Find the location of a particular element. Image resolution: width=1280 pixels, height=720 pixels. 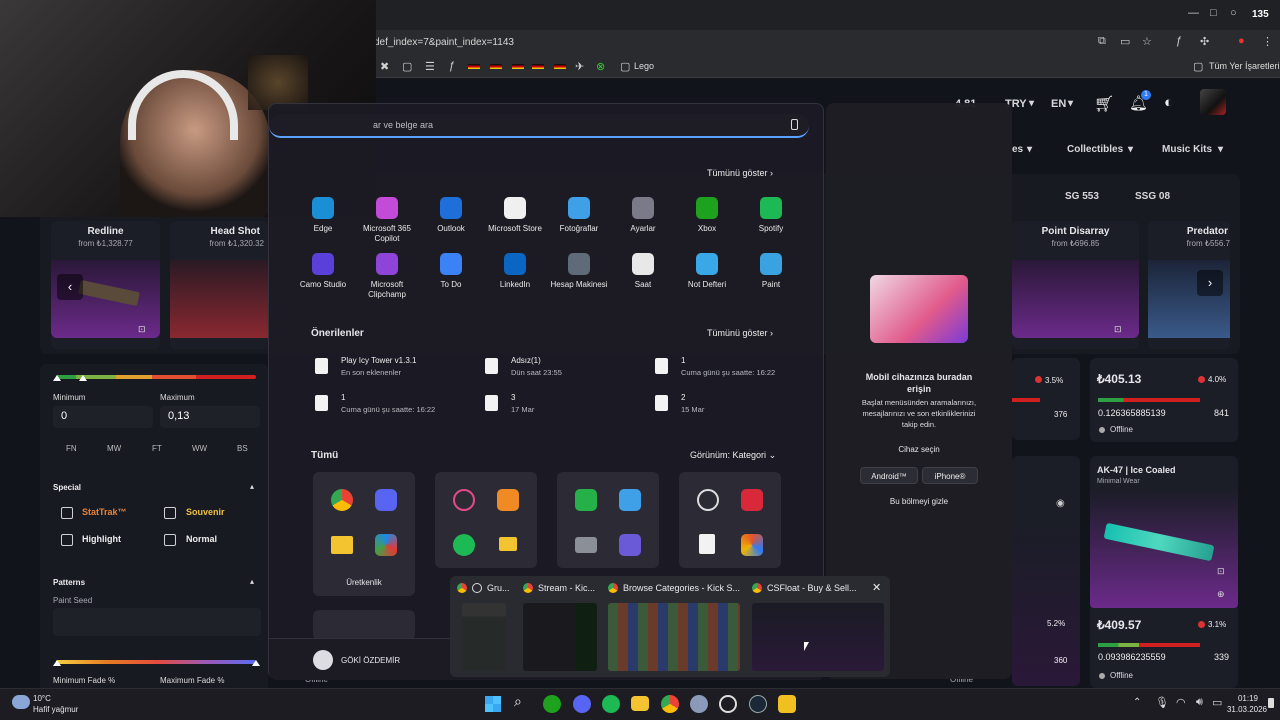

wear-fn: FN is located at coordinates (71, 448).